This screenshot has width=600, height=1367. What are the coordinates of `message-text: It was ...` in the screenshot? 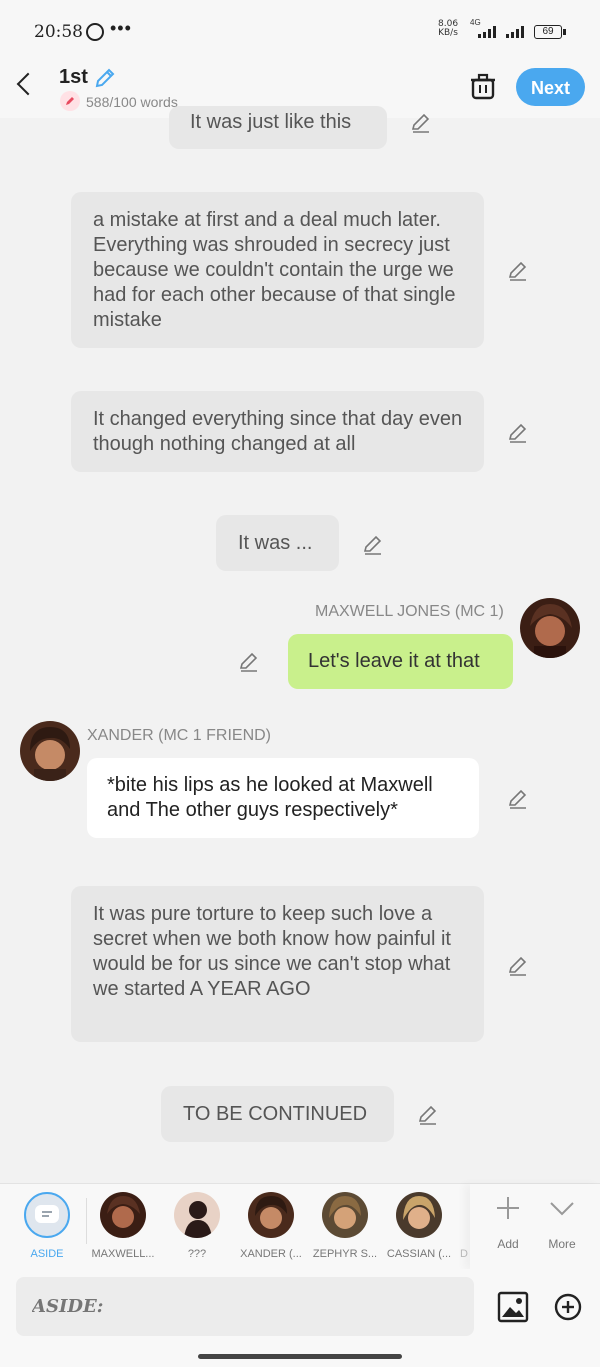 It's located at (275, 543).